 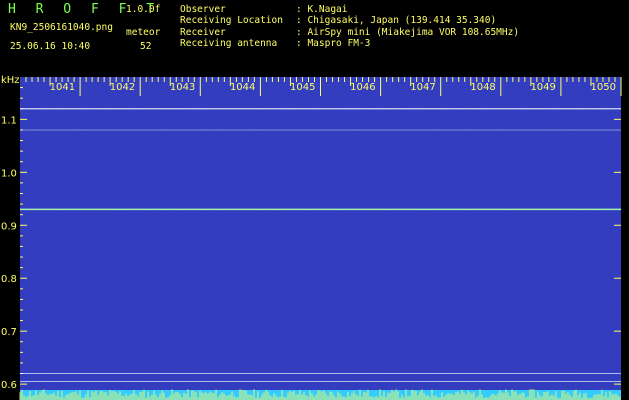 What do you see at coordinates (122, 87) in the screenshot?
I see `x-tick-label: 1042` at bounding box center [122, 87].